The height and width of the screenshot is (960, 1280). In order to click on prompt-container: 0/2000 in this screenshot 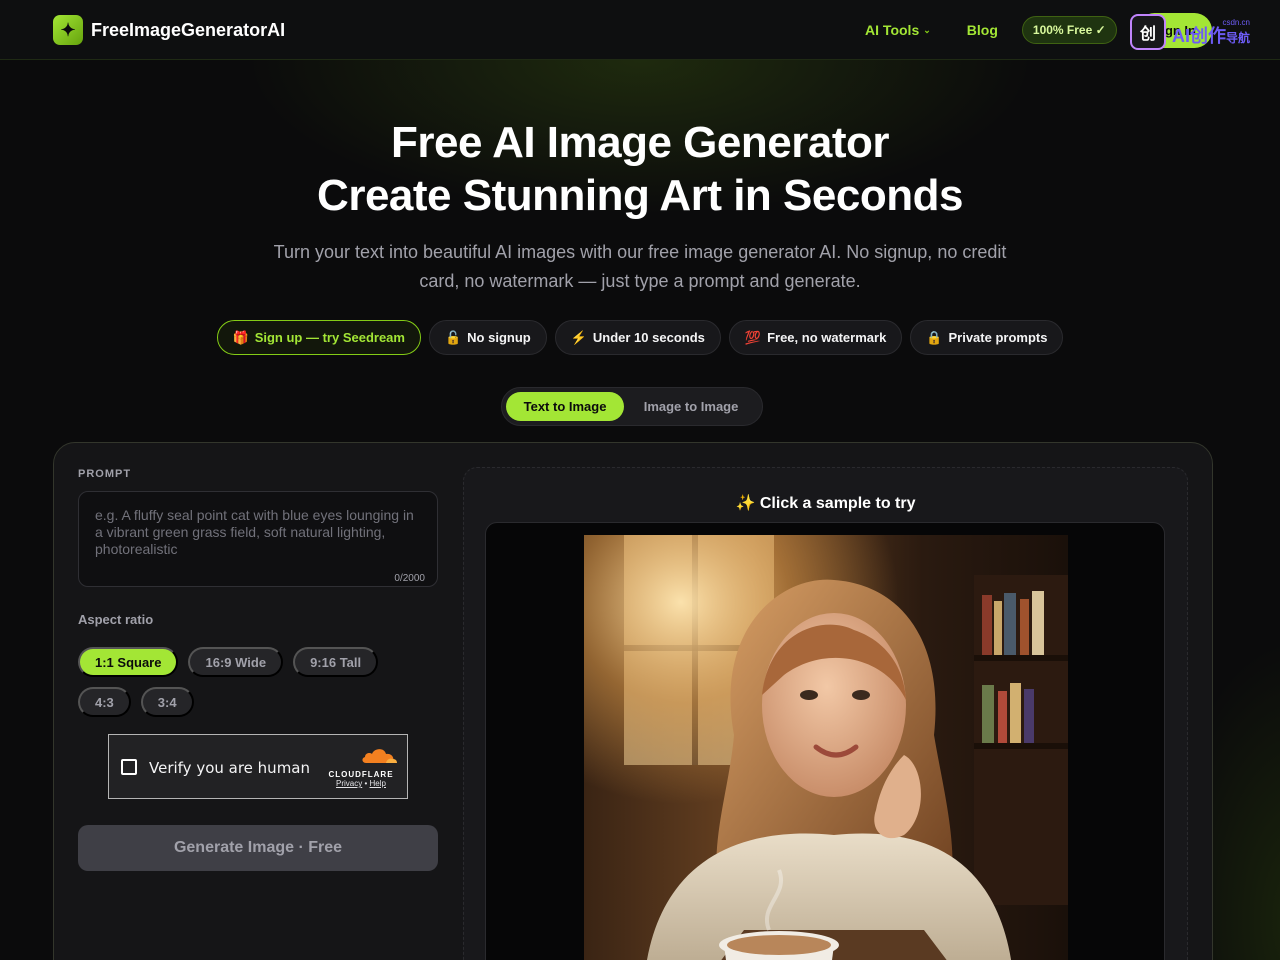, I will do `click(258, 539)`.